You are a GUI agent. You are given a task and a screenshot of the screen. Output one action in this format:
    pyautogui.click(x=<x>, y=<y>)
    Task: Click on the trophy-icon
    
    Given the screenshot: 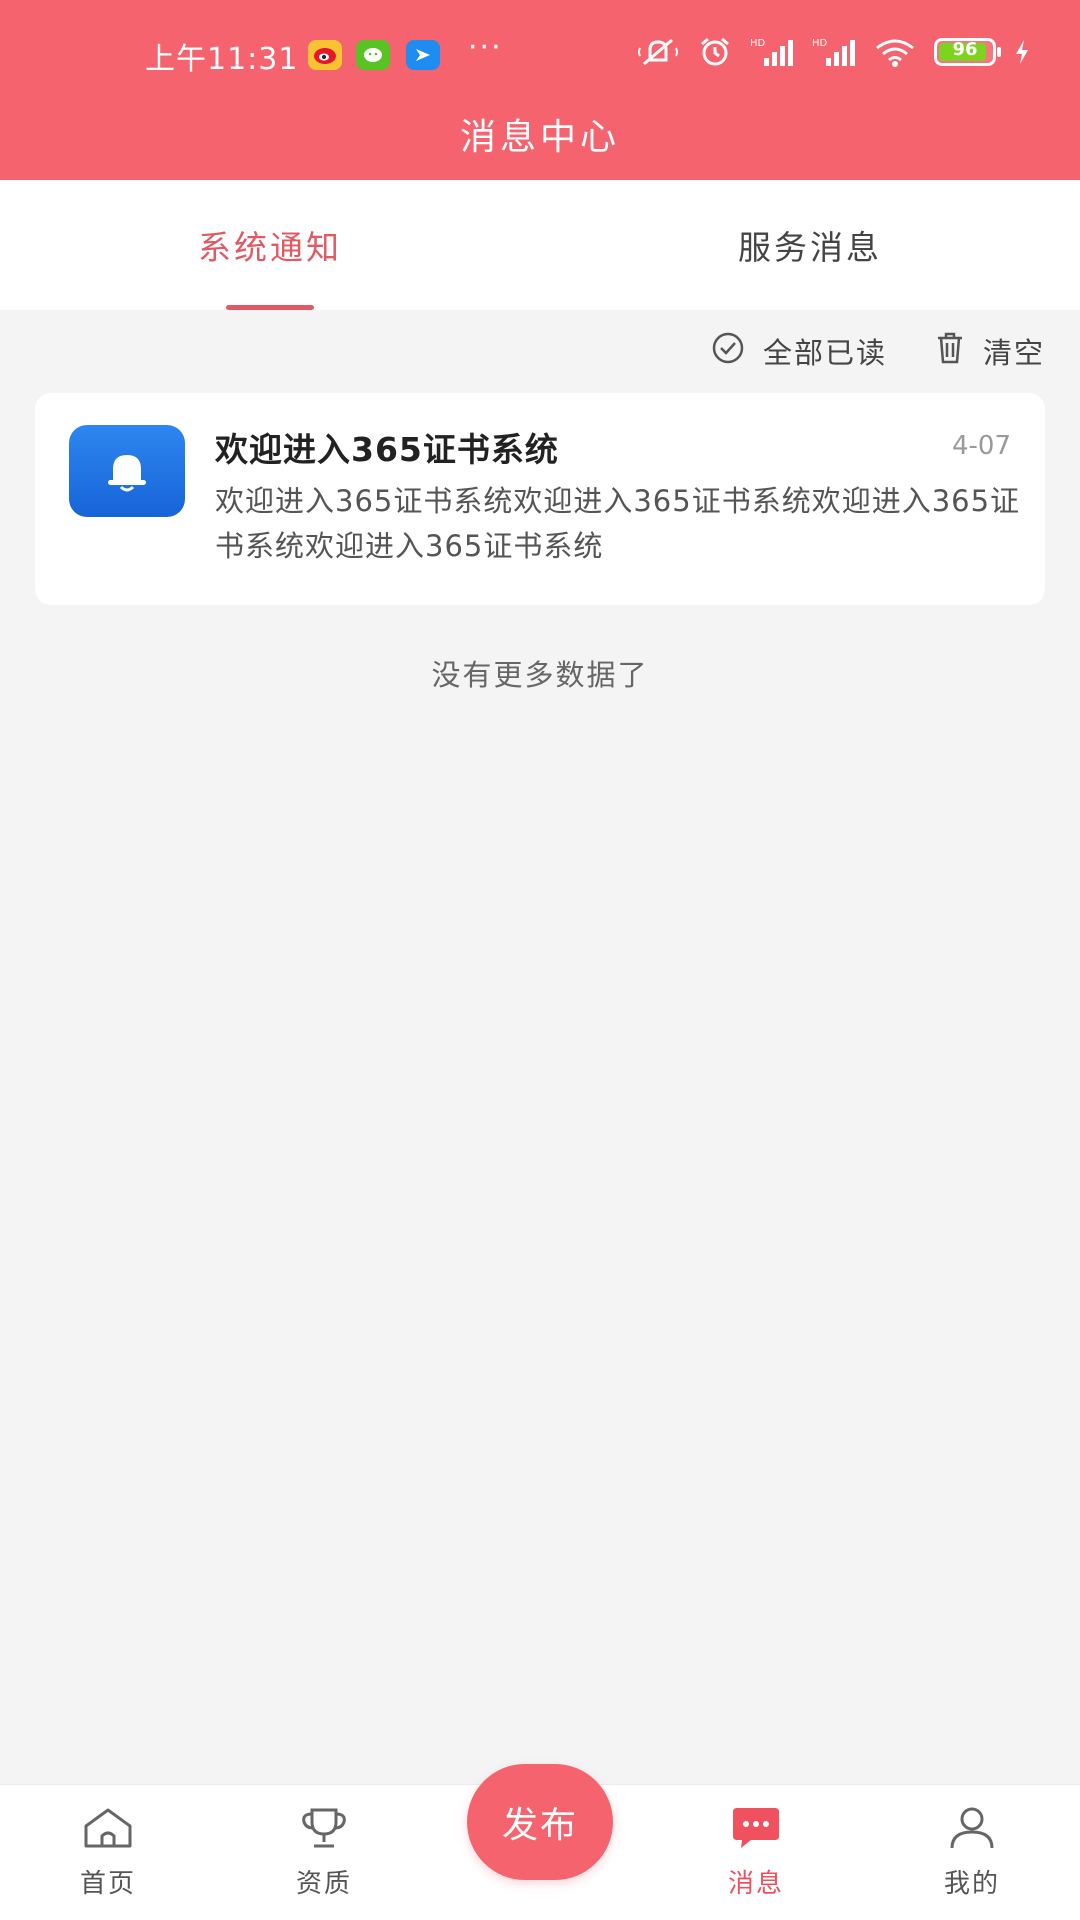 What is the action you would take?
    pyautogui.click(x=324, y=1831)
    